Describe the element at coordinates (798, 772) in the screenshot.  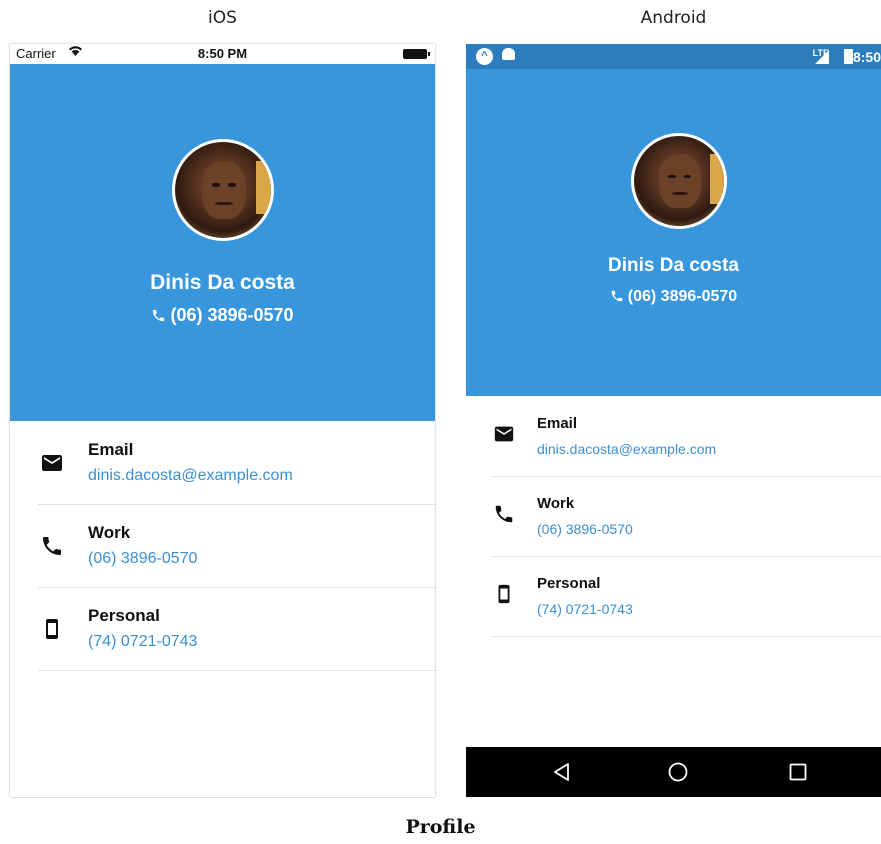
I see `recents-icon` at that location.